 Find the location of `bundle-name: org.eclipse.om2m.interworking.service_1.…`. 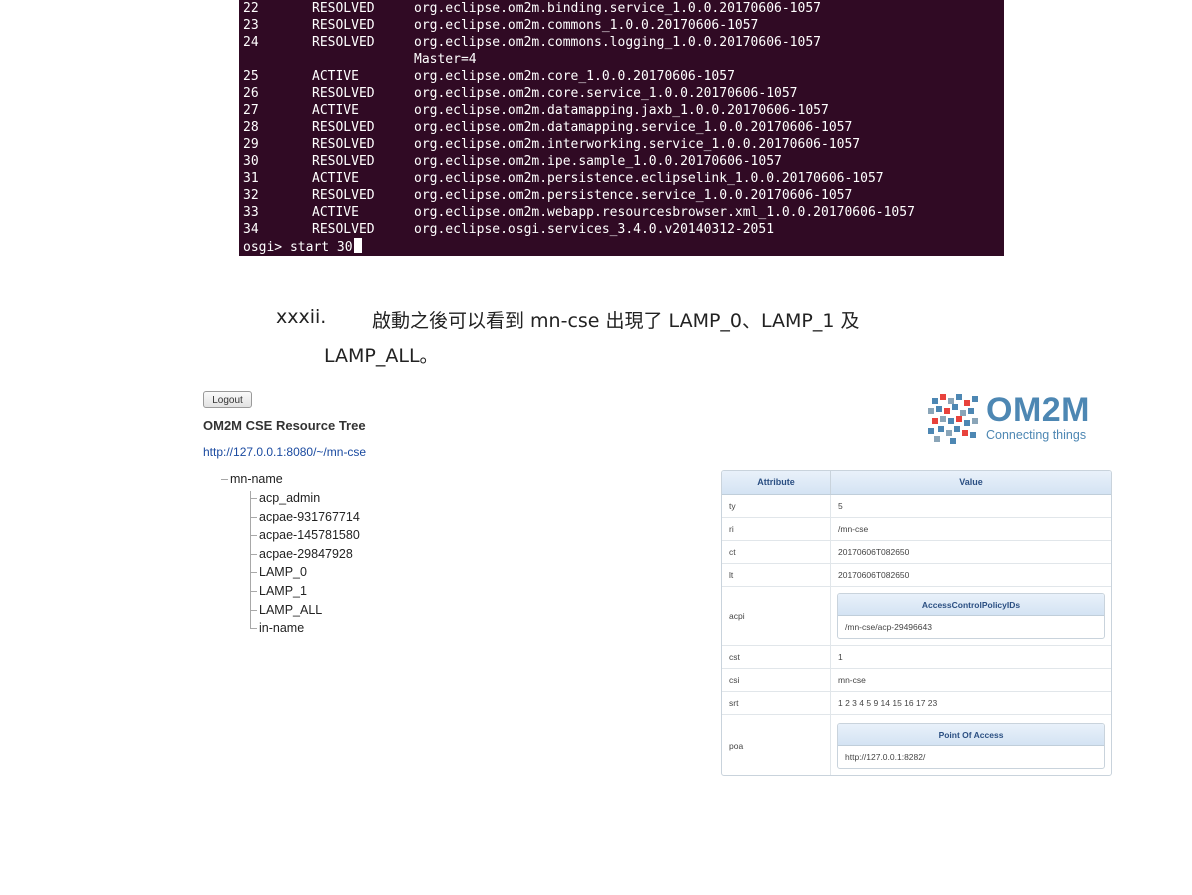

bundle-name: org.eclipse.om2m.interworking.service_1.… is located at coordinates (637, 144).